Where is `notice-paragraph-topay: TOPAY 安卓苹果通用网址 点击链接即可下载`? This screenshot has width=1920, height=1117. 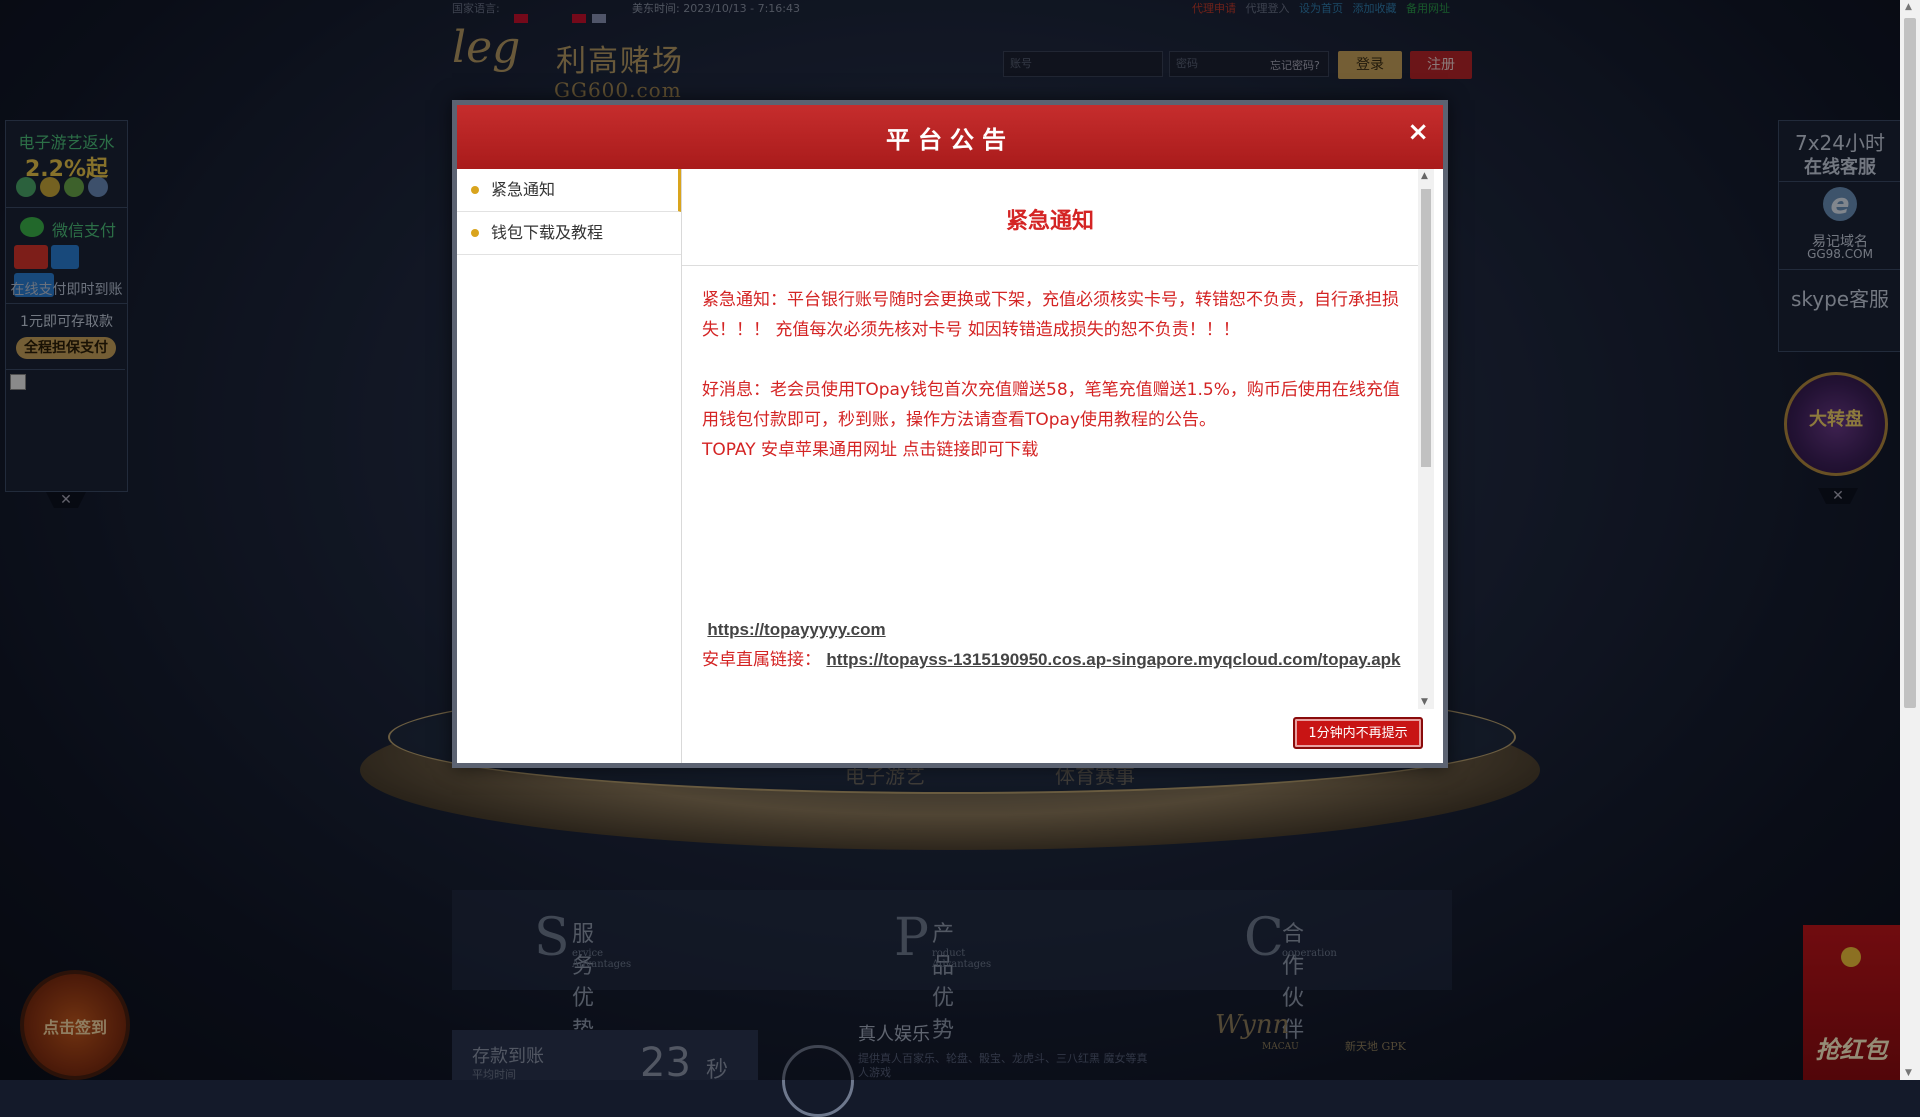 notice-paragraph-topay: TOPAY 安卓苹果通用网址 点击链接即可下载 is located at coordinates (870, 450).